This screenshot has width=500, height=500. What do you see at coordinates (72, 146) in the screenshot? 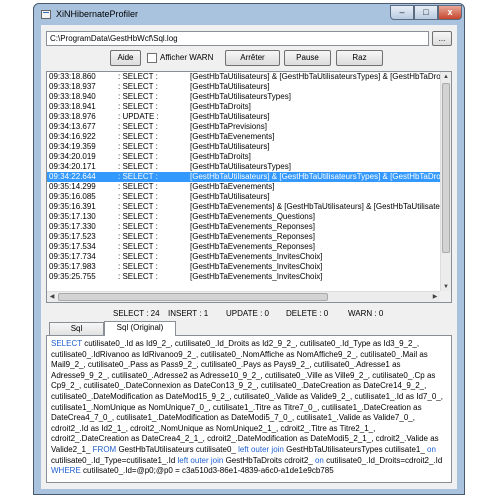
I see `log-time: 09:34:19.359` at bounding box center [72, 146].